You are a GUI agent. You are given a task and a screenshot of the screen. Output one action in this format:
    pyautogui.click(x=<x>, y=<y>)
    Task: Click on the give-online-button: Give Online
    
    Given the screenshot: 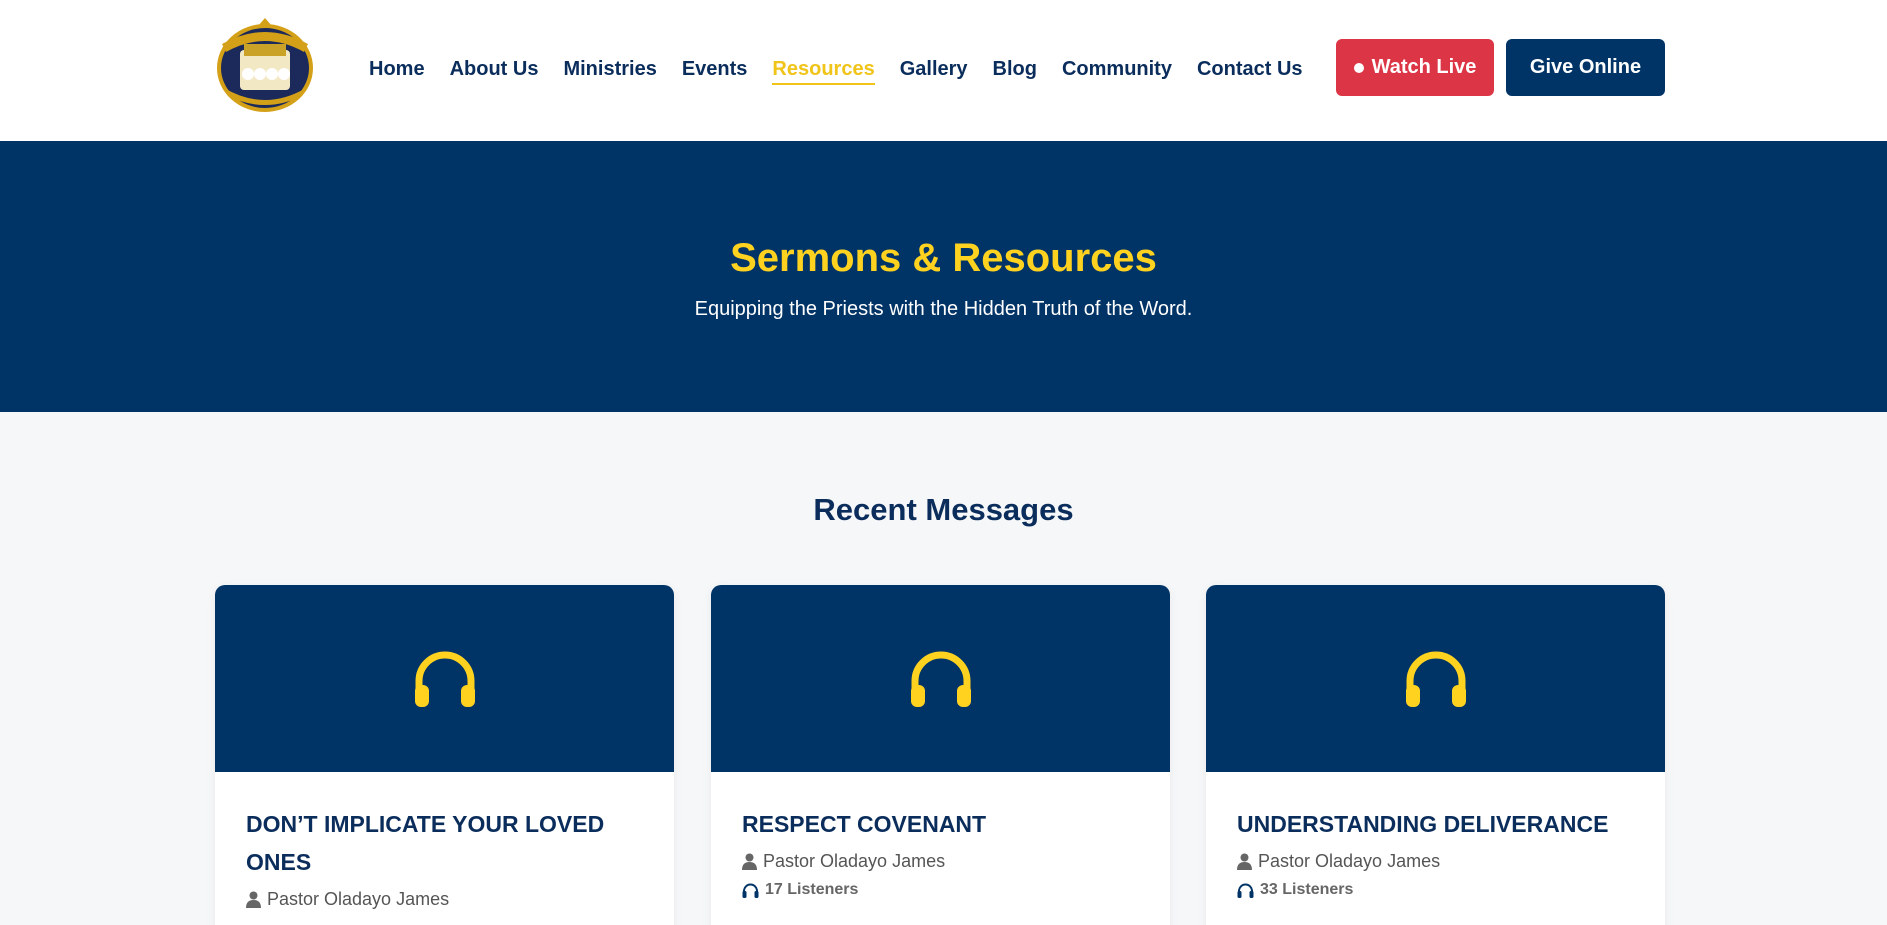 What is the action you would take?
    pyautogui.click(x=1585, y=67)
    